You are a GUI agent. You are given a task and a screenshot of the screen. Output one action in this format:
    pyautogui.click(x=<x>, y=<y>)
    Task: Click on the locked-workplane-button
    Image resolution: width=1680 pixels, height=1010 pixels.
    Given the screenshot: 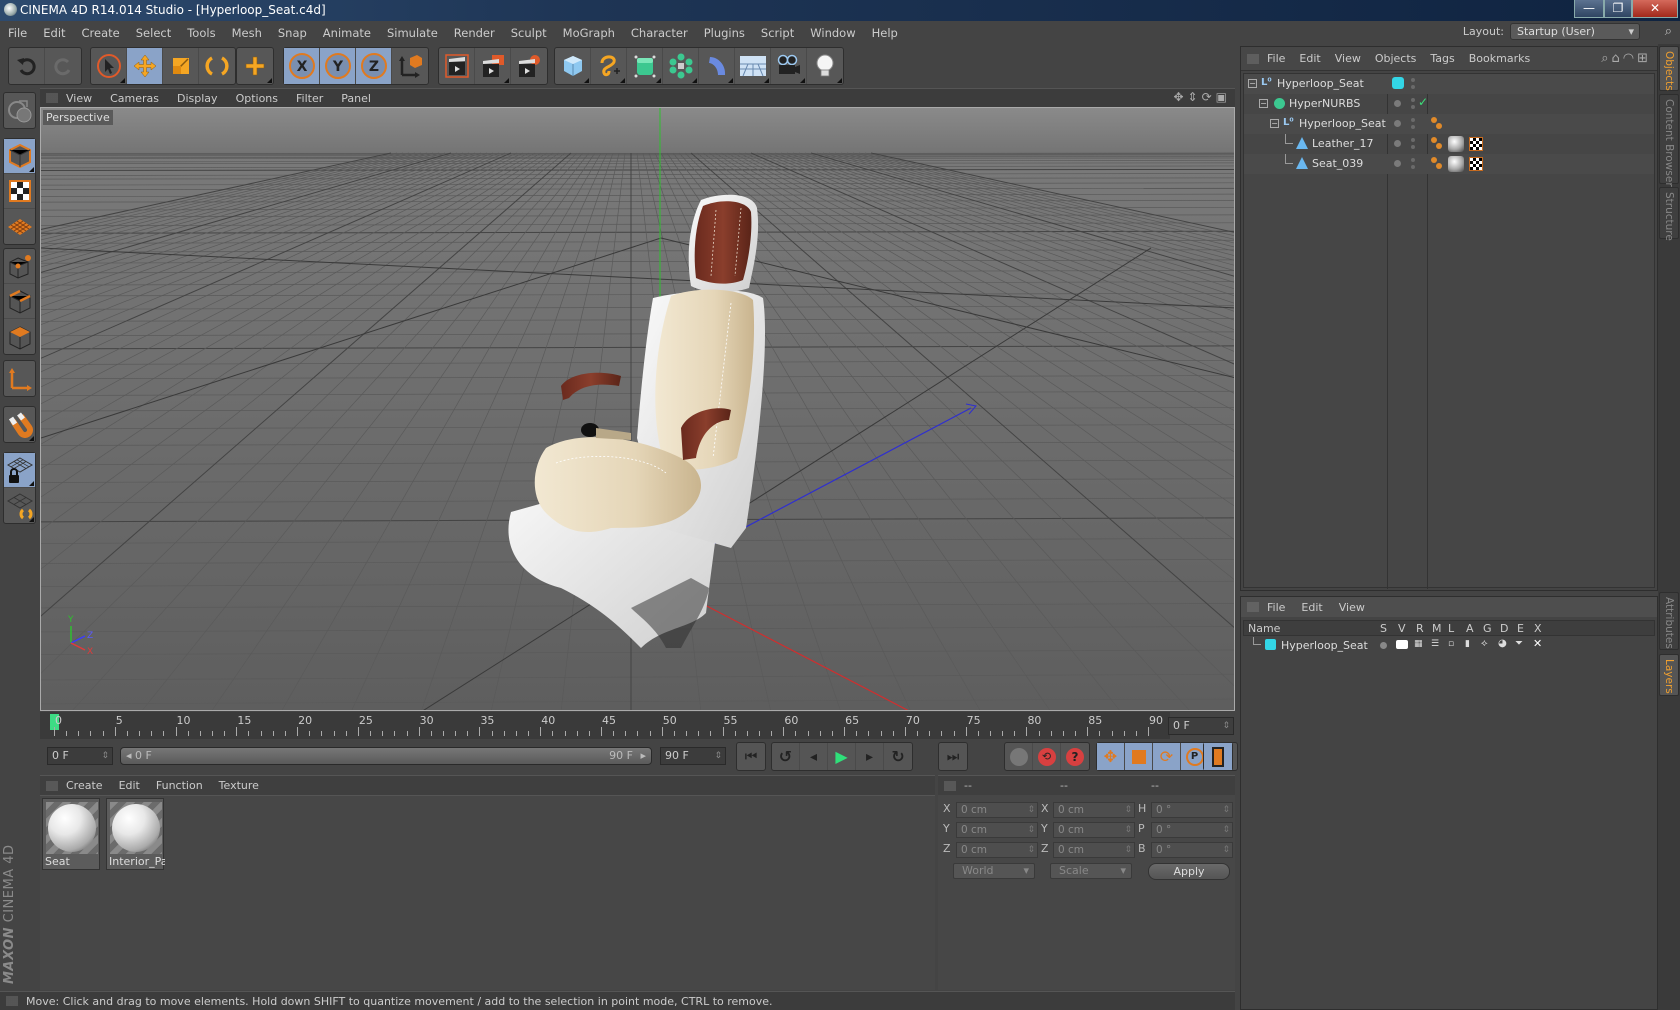 What is the action you would take?
    pyautogui.click(x=19, y=470)
    